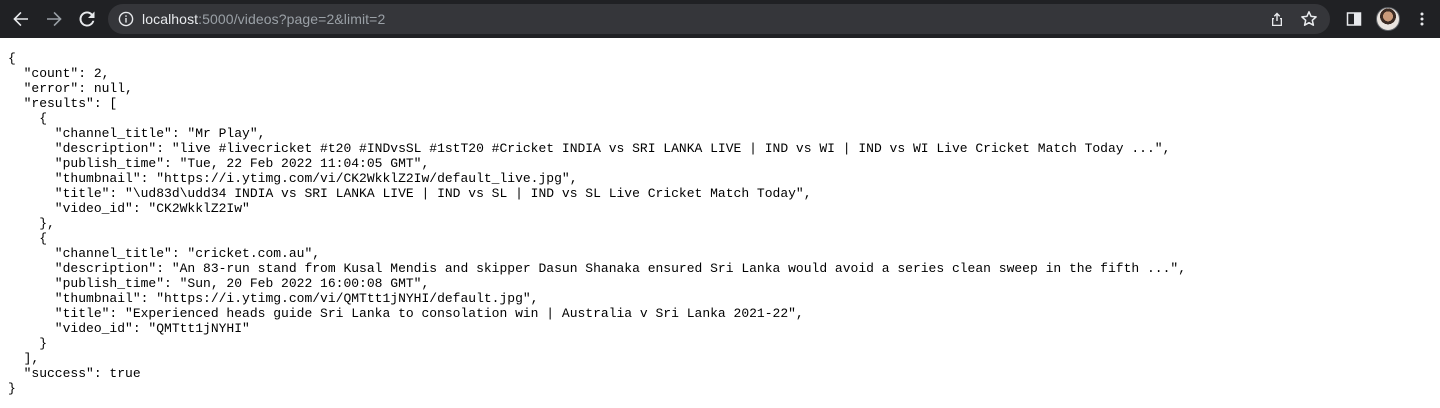 The height and width of the screenshot is (408, 1440). Describe the element at coordinates (31, 223) in the screenshot. I see `json-line: },` at that location.